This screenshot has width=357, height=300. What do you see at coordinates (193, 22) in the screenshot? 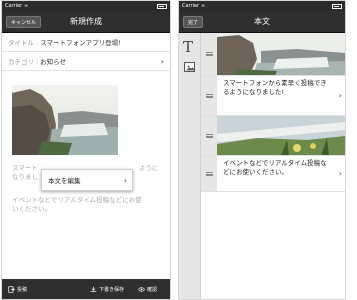
I see `done-button: 完了` at bounding box center [193, 22].